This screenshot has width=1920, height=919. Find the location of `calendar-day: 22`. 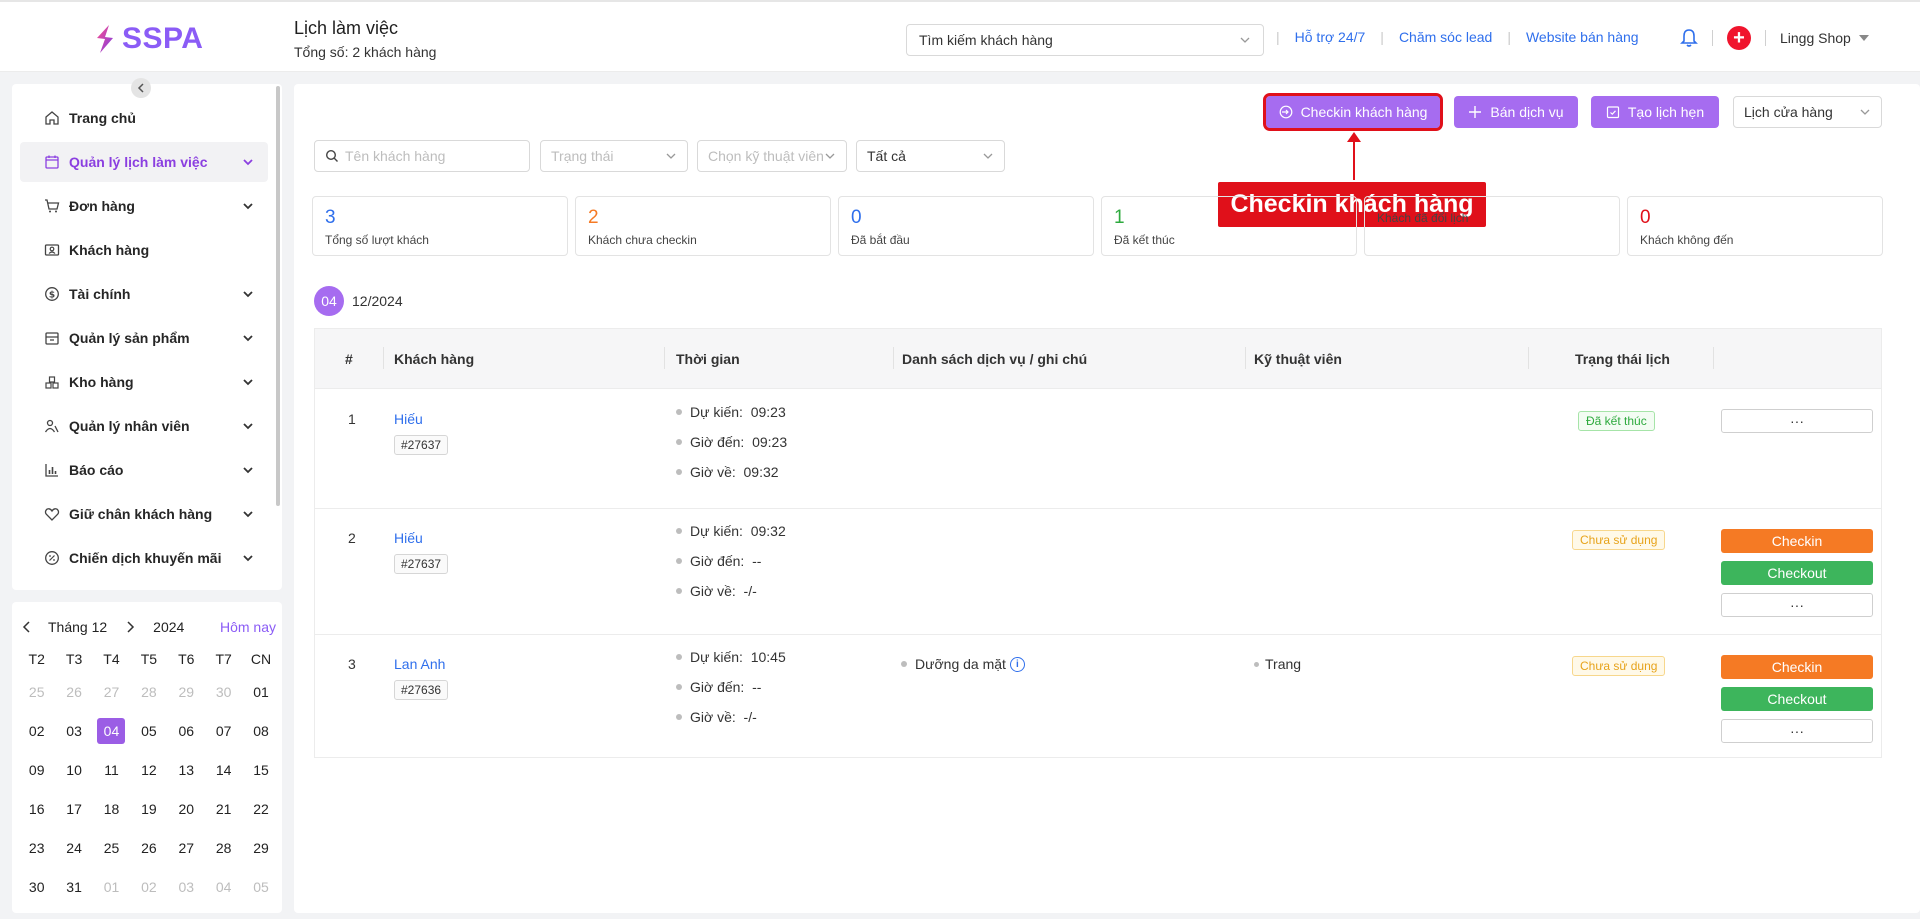

calendar-day: 22 is located at coordinates (260, 809).